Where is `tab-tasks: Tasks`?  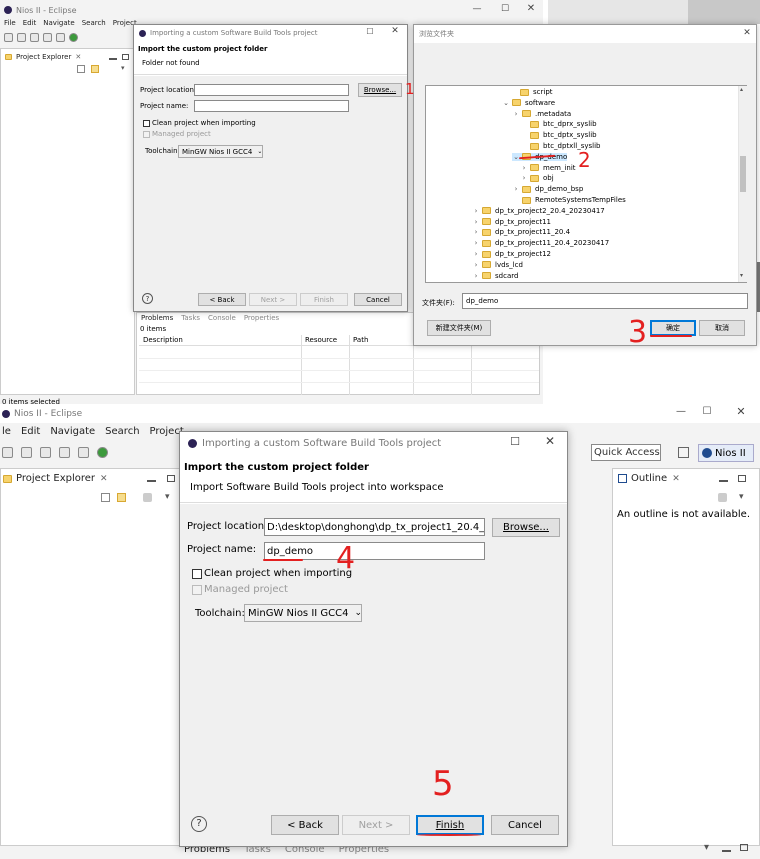
tab-tasks: Tasks is located at coordinates (190, 318).